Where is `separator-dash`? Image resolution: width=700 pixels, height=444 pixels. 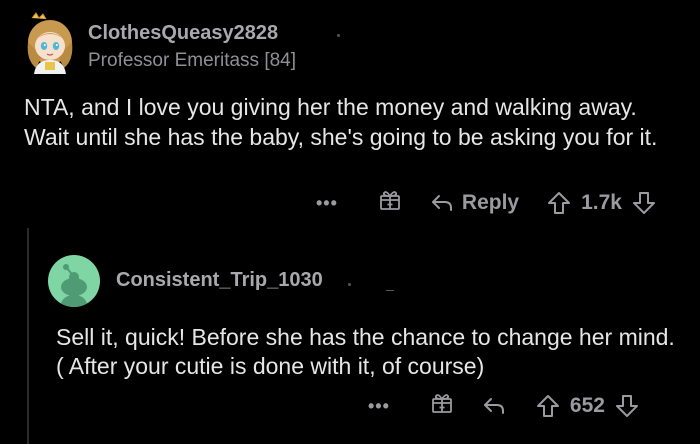
separator-dash is located at coordinates (390, 290).